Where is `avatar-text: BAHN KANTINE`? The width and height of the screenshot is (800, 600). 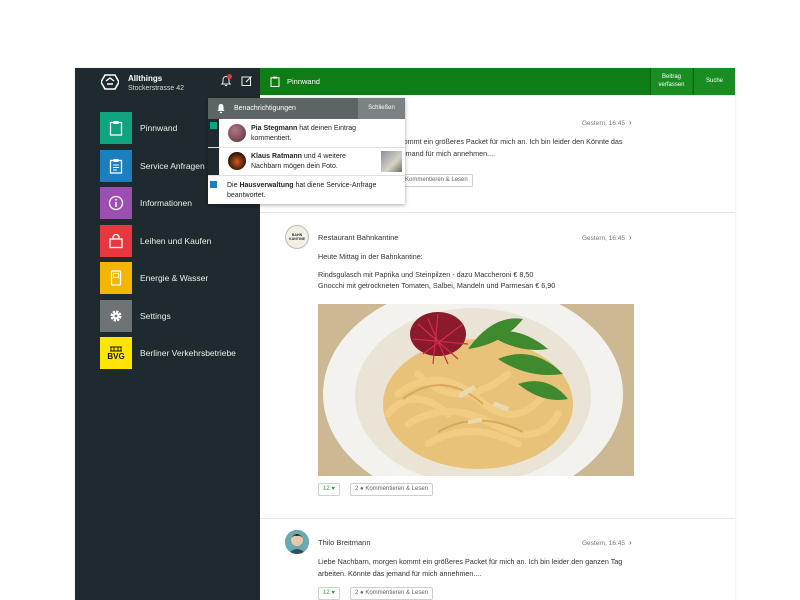 avatar-text: BAHN KANTINE is located at coordinates (297, 237).